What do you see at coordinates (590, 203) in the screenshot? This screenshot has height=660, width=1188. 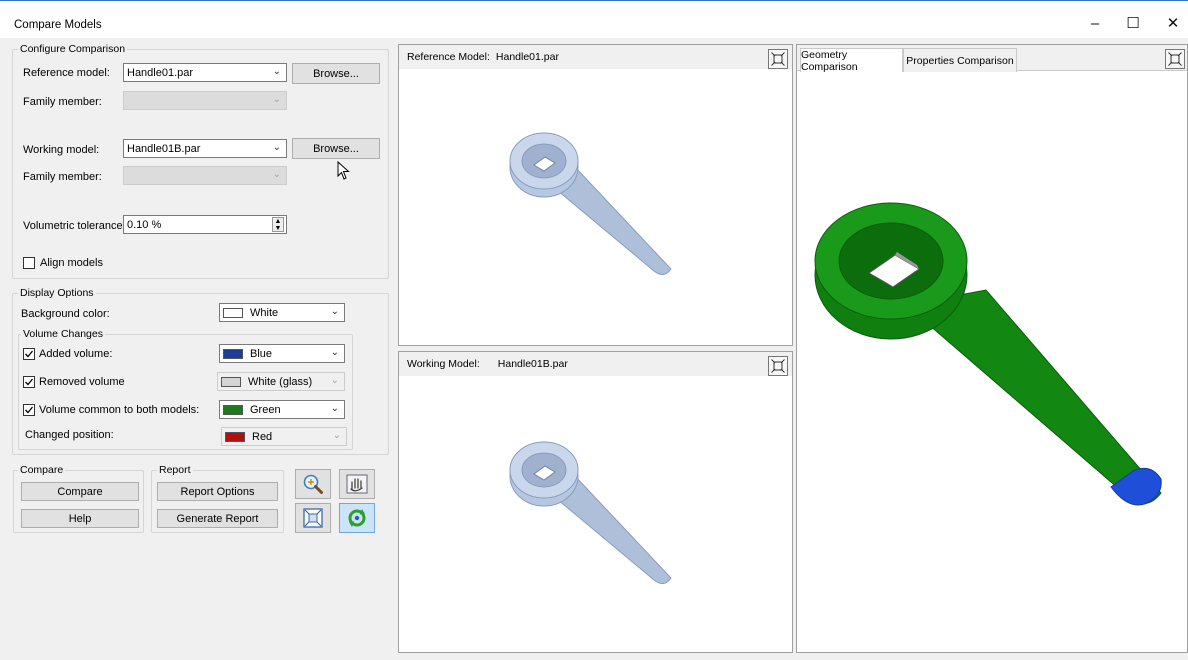 I see `reference-part-image` at bounding box center [590, 203].